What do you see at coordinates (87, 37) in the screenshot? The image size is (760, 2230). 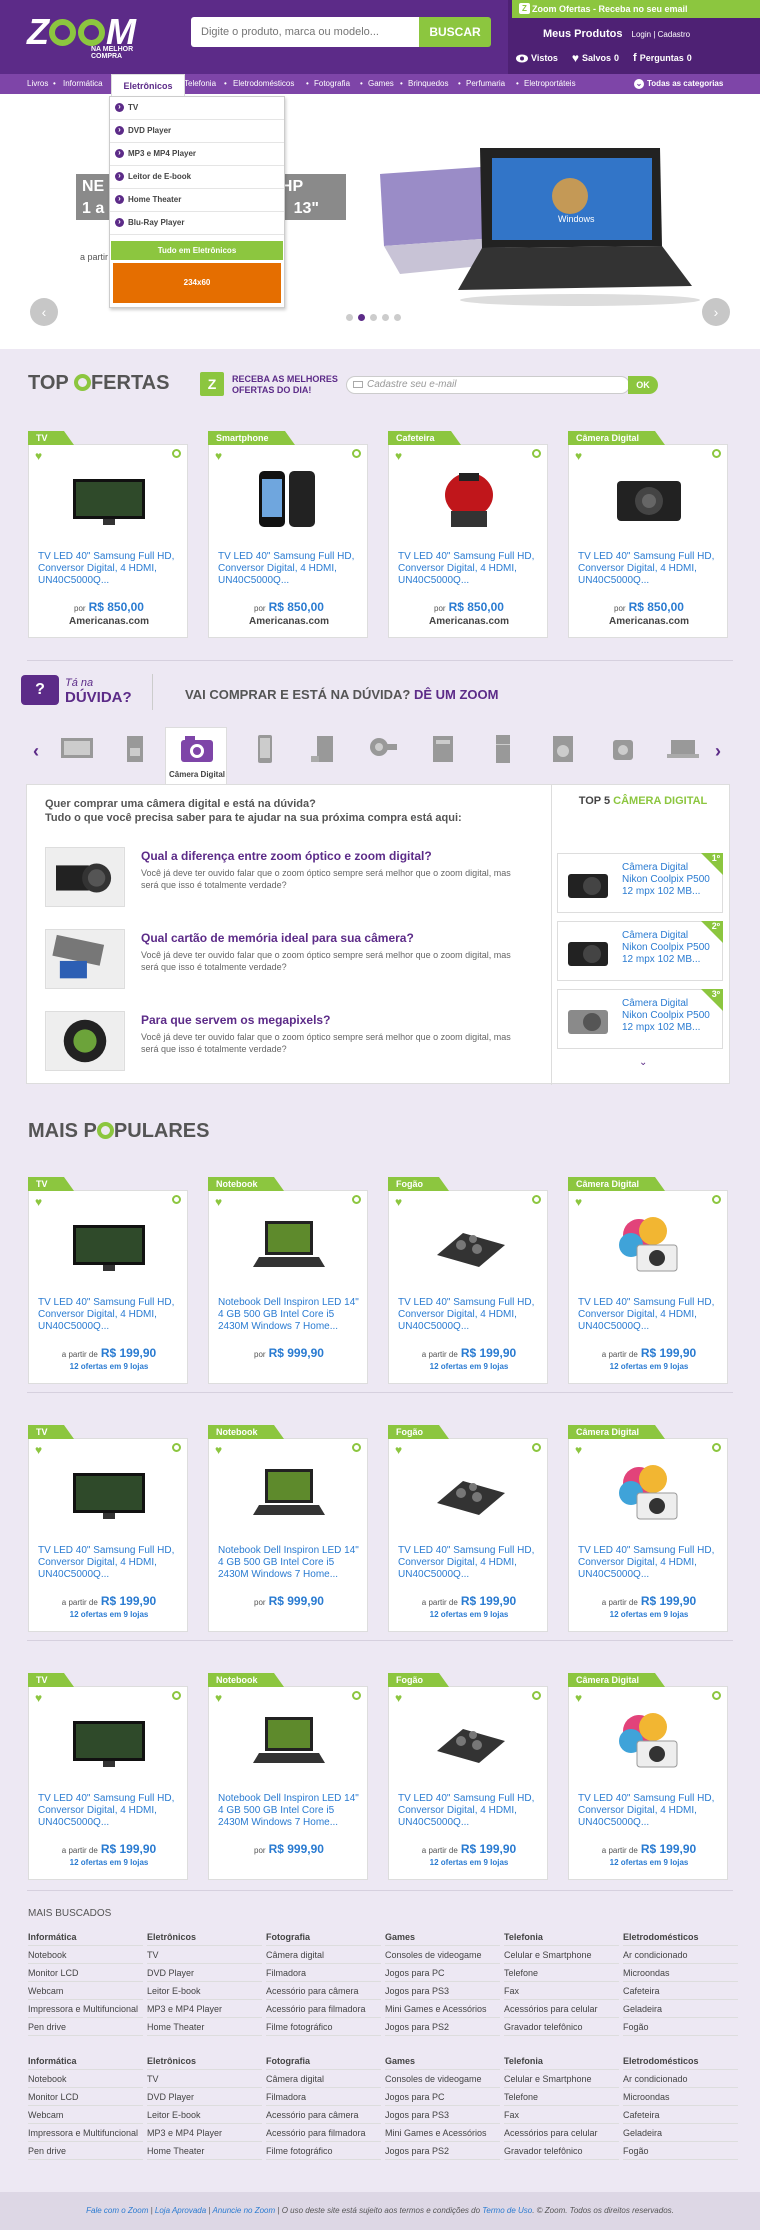 I see `zoom-logo: ZM NA MELHOR COMPRA` at bounding box center [87, 37].